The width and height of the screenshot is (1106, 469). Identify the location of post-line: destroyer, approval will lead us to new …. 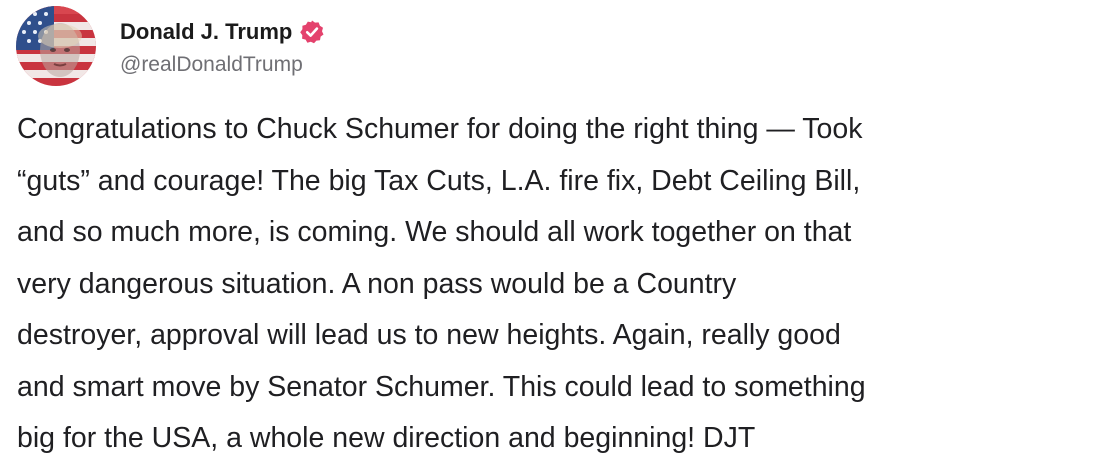
(429, 335).